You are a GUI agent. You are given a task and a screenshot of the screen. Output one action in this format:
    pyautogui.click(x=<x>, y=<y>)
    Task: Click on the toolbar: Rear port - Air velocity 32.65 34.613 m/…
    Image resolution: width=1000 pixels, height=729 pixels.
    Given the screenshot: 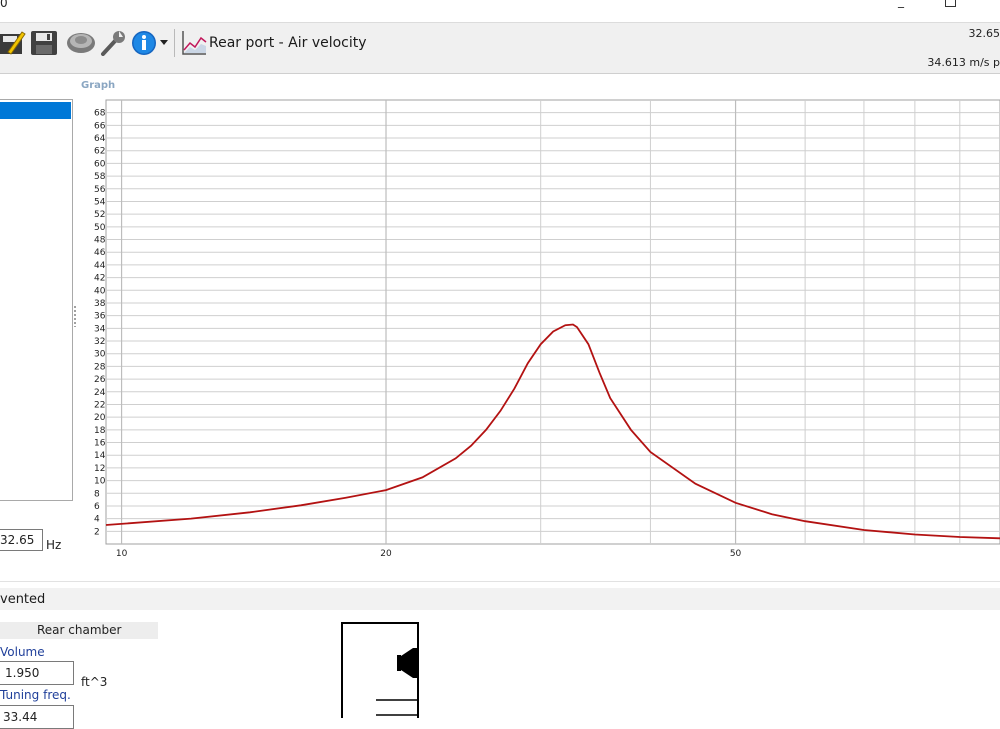 What is the action you would take?
    pyautogui.click(x=500, y=48)
    